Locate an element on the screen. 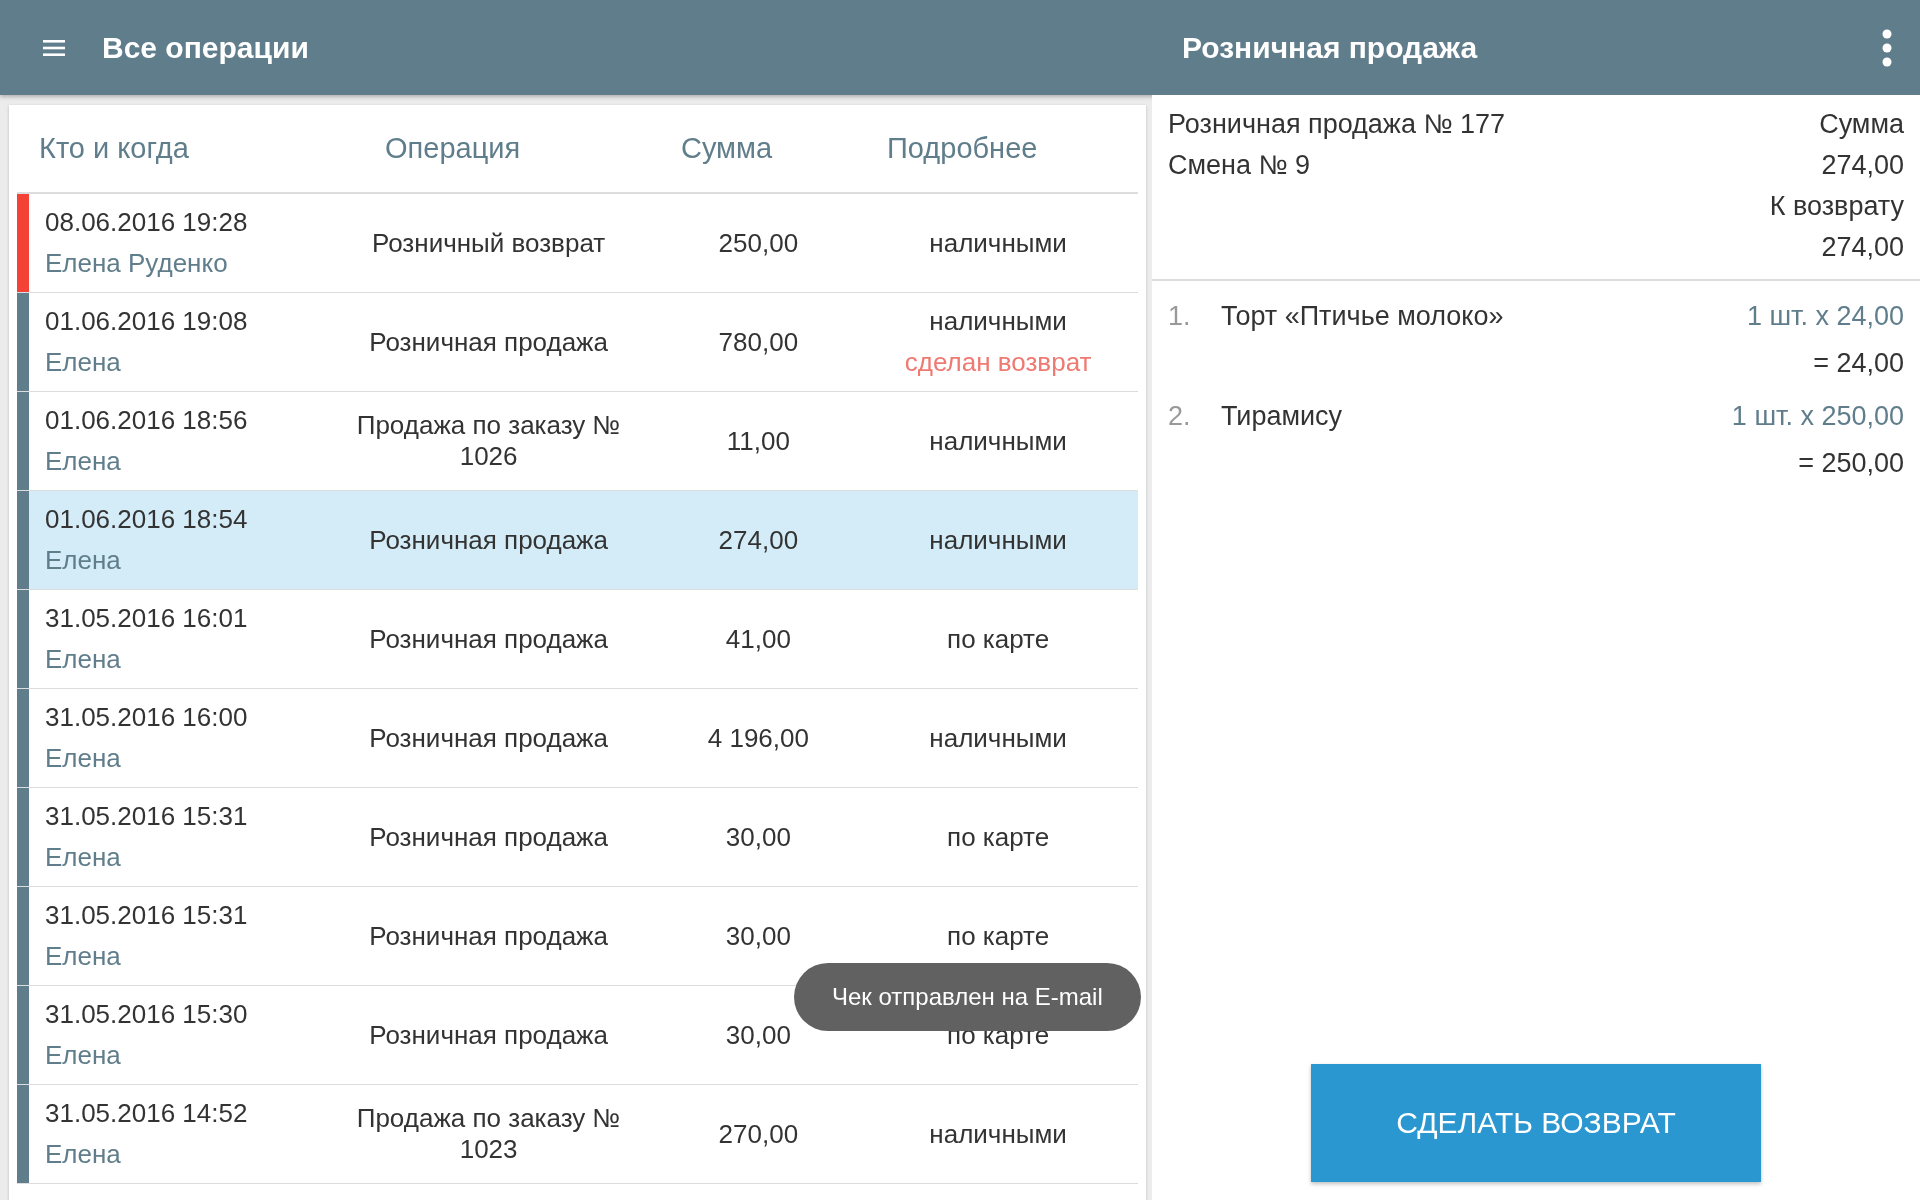 The width and height of the screenshot is (1920, 1200). user-name: Елена Руденко is located at coordinates (137, 263).